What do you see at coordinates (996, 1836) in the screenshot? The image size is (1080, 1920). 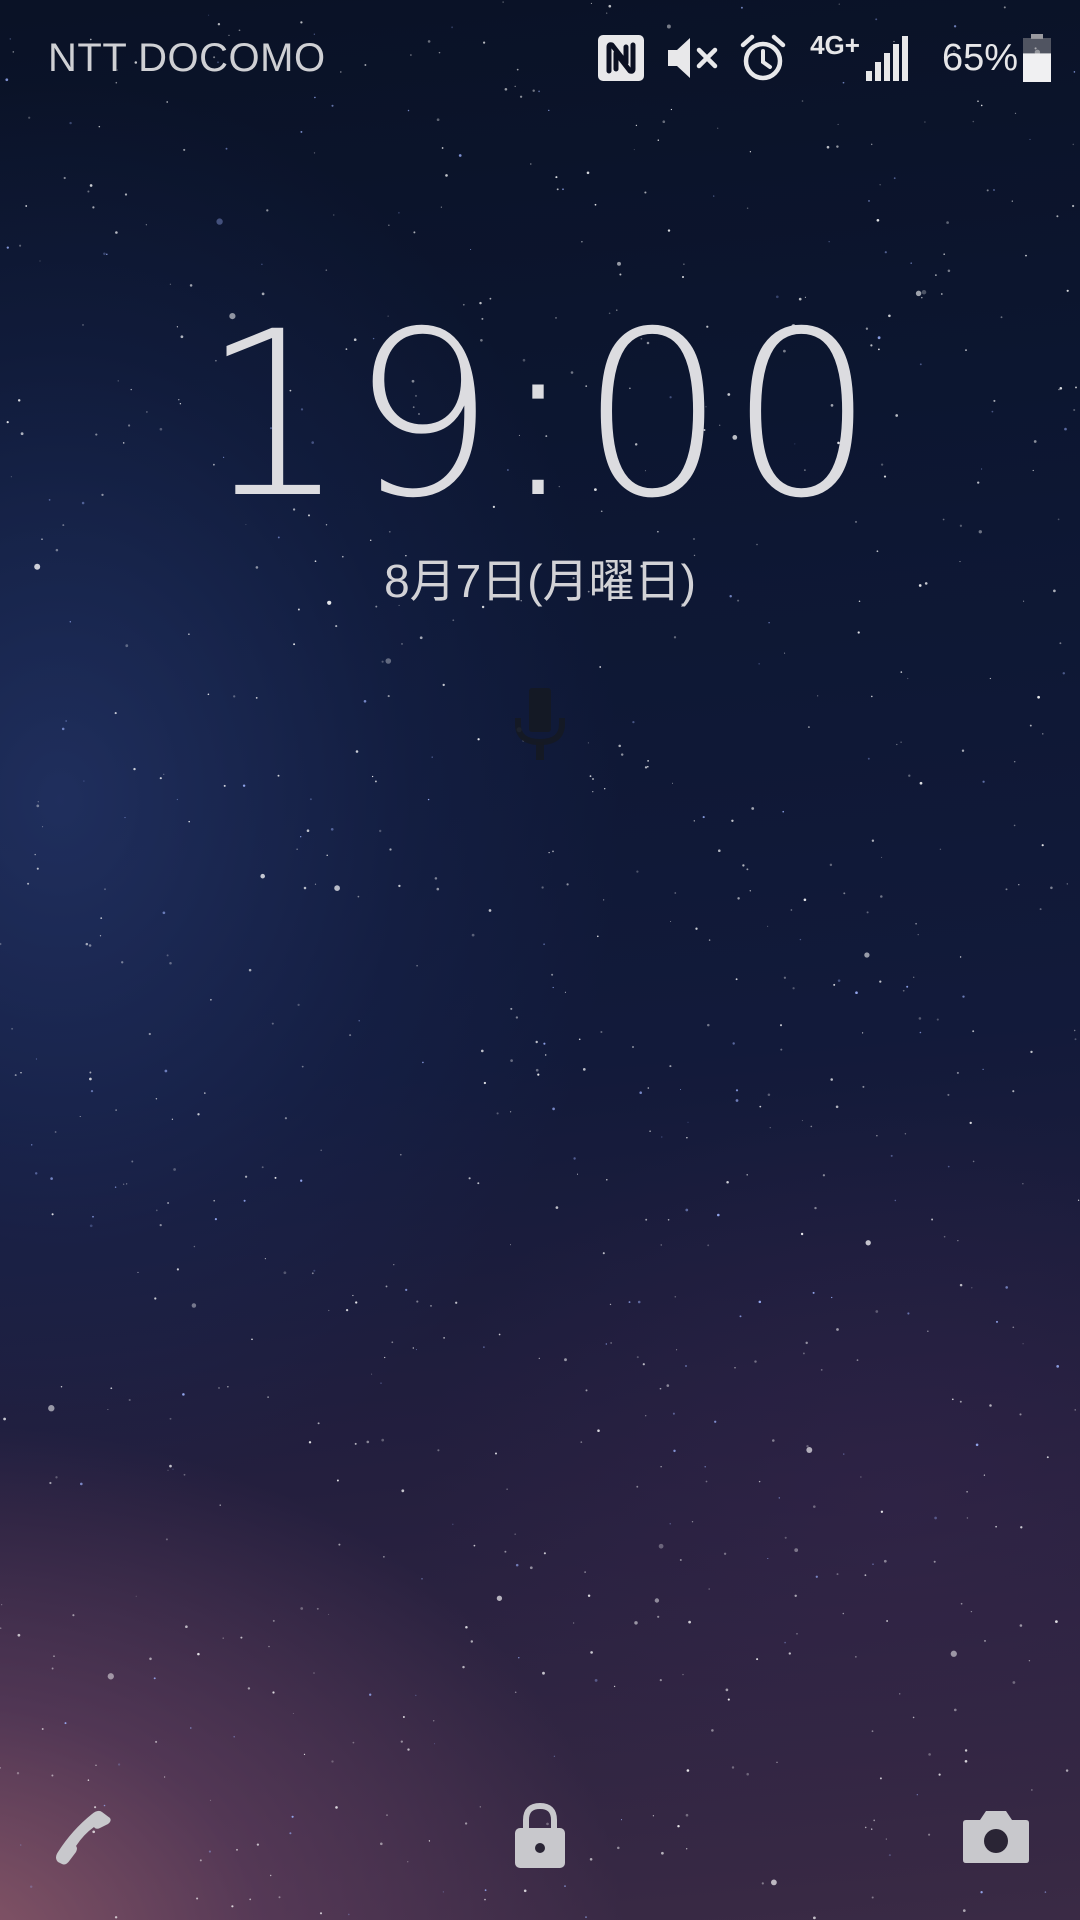 I see `camera-icon` at bounding box center [996, 1836].